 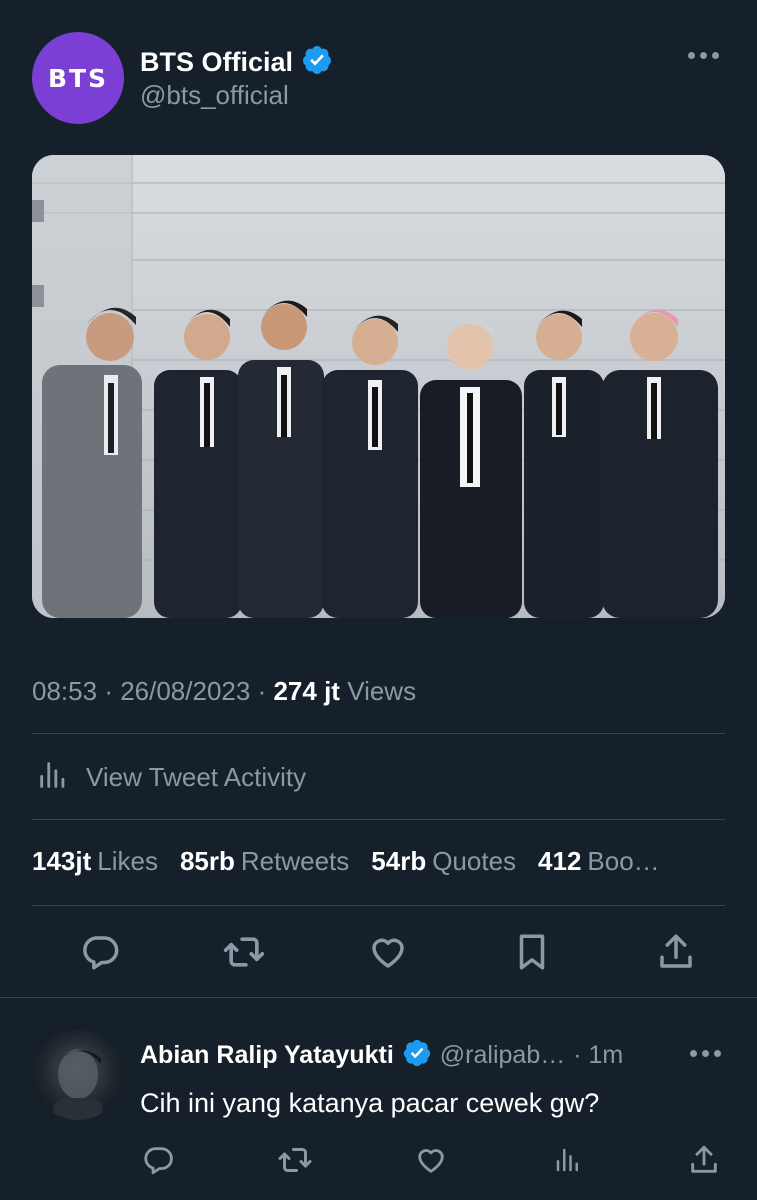 I want to click on quotes-stat: 54rb Quotes, so click(x=443, y=861).